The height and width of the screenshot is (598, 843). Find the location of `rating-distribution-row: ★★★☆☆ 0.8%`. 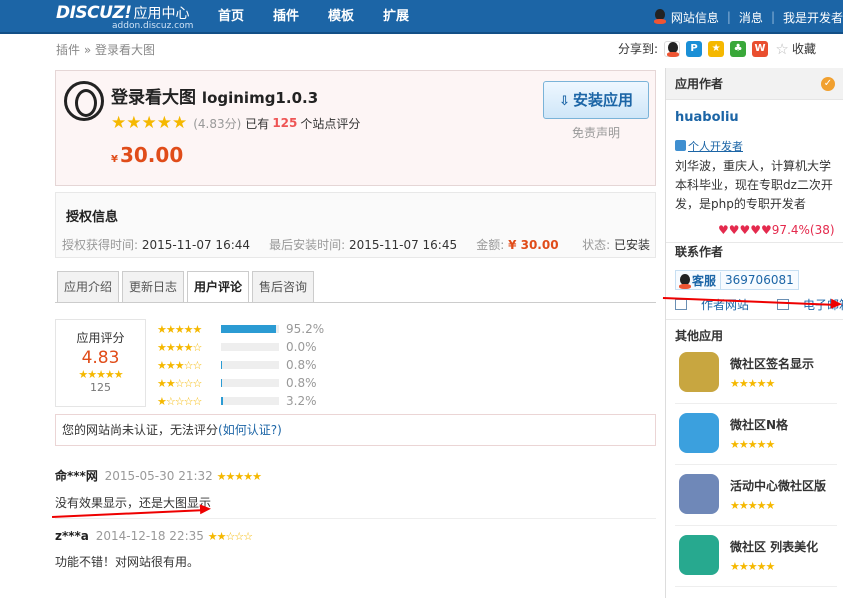

rating-distribution-row: ★★★☆☆ 0.8% is located at coordinates (240, 365).